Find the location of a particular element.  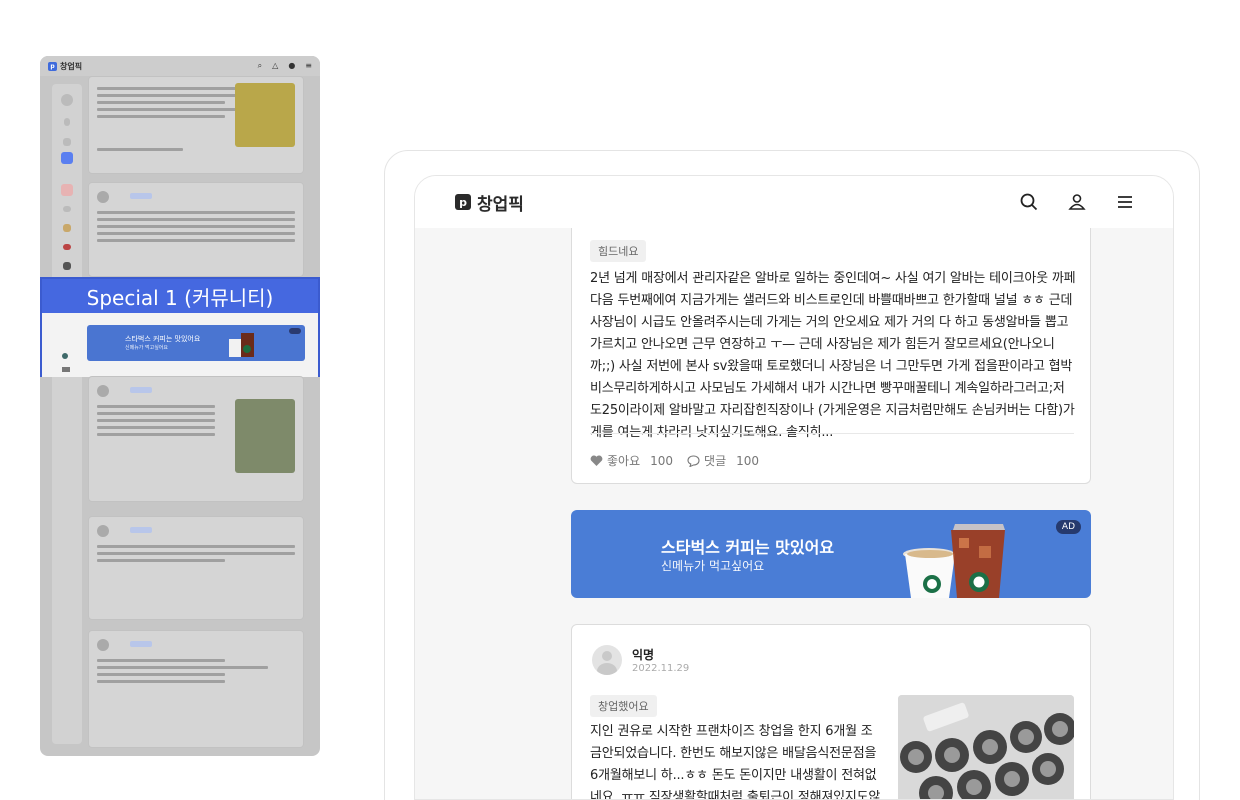

menu-icon is located at coordinates (1125, 202).